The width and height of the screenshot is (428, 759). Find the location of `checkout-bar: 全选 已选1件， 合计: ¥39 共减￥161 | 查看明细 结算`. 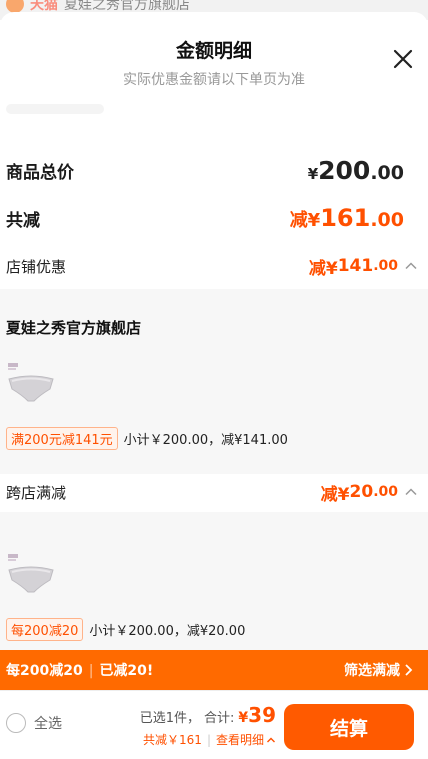

checkout-bar: 全选 已选1件， 合计: ¥39 共减￥161 | 查看明细 结算 is located at coordinates (214, 724).